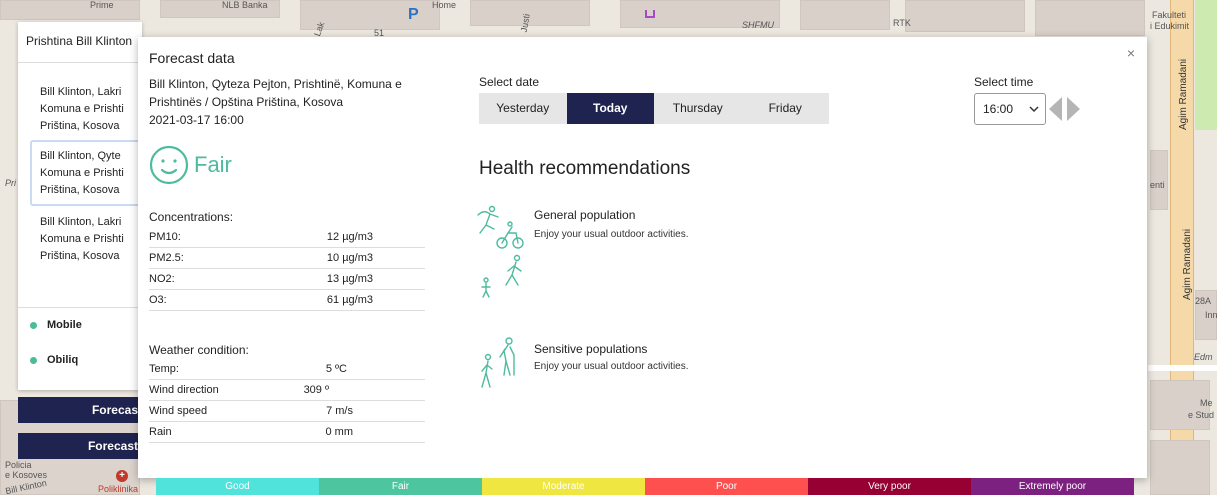  I want to click on map-label: enti, so click(1157, 185).